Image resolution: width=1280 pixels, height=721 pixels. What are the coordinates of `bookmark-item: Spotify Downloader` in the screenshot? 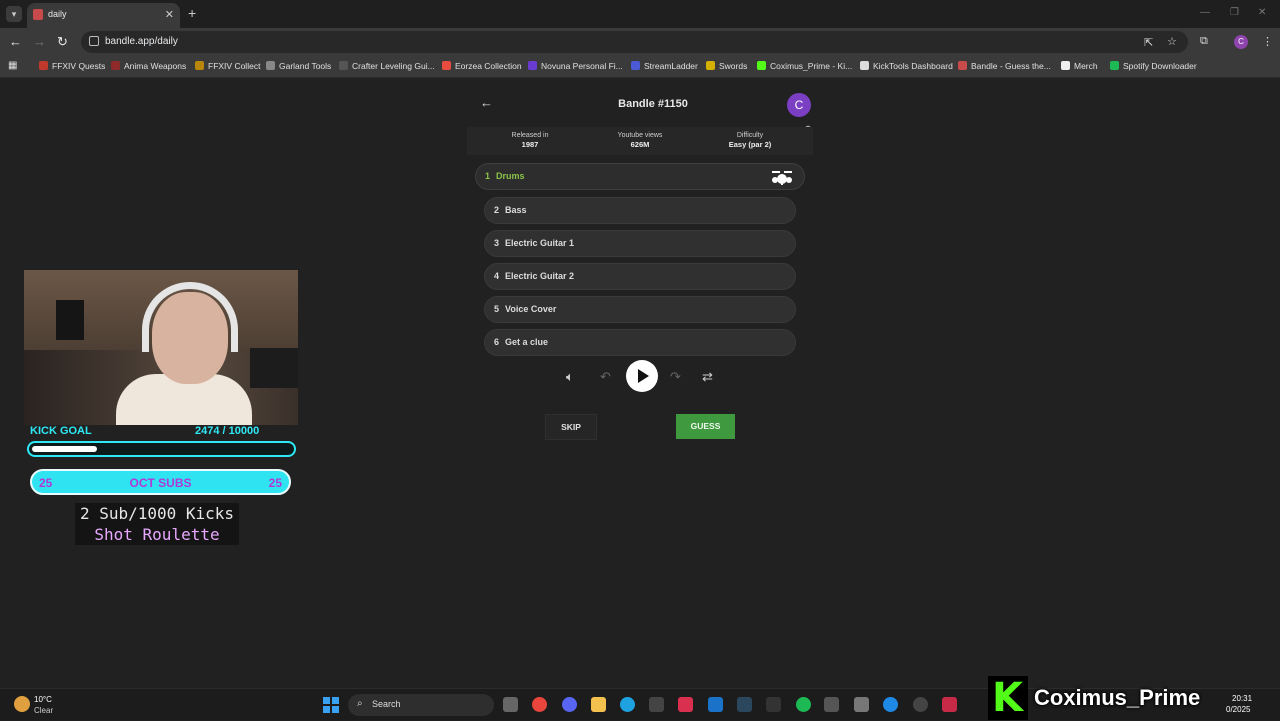 It's located at (1153, 66).